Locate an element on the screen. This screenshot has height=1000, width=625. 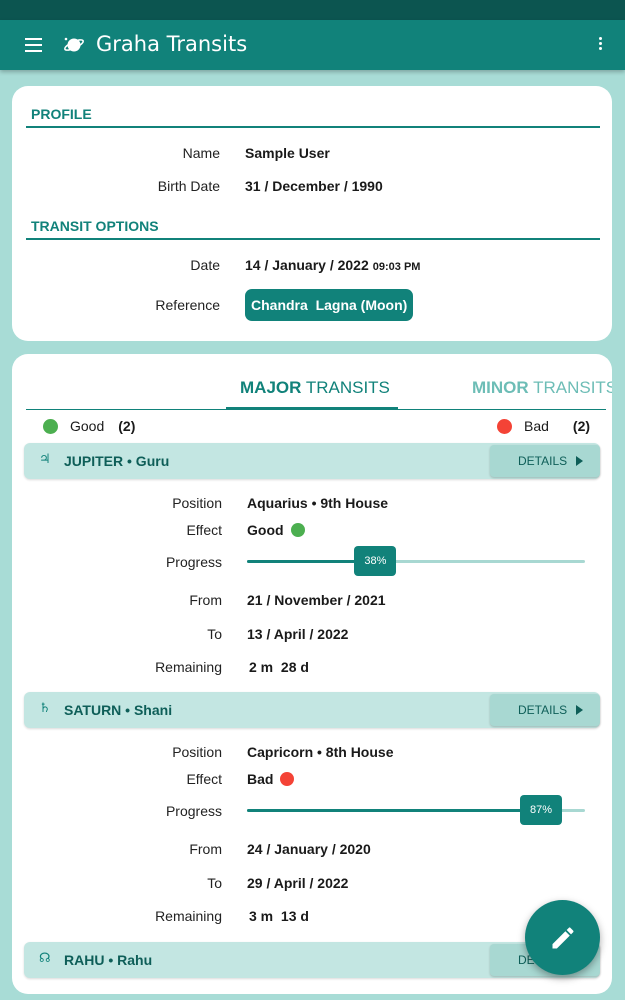
date-value: 14 / January / 2022 09:03 PM is located at coordinates (332, 265).